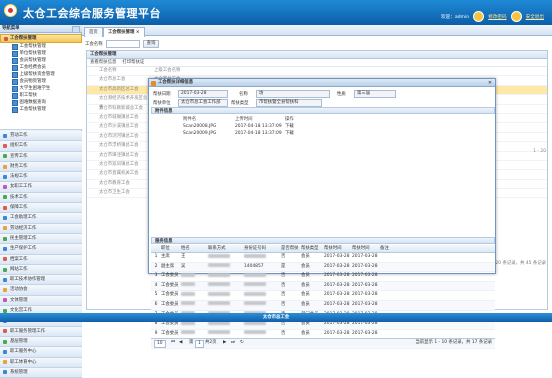 This screenshot has width=552, height=378. Describe the element at coordinates (32, 81) in the screenshot. I see `submenu-item-label: 会员物资管理` at that location.